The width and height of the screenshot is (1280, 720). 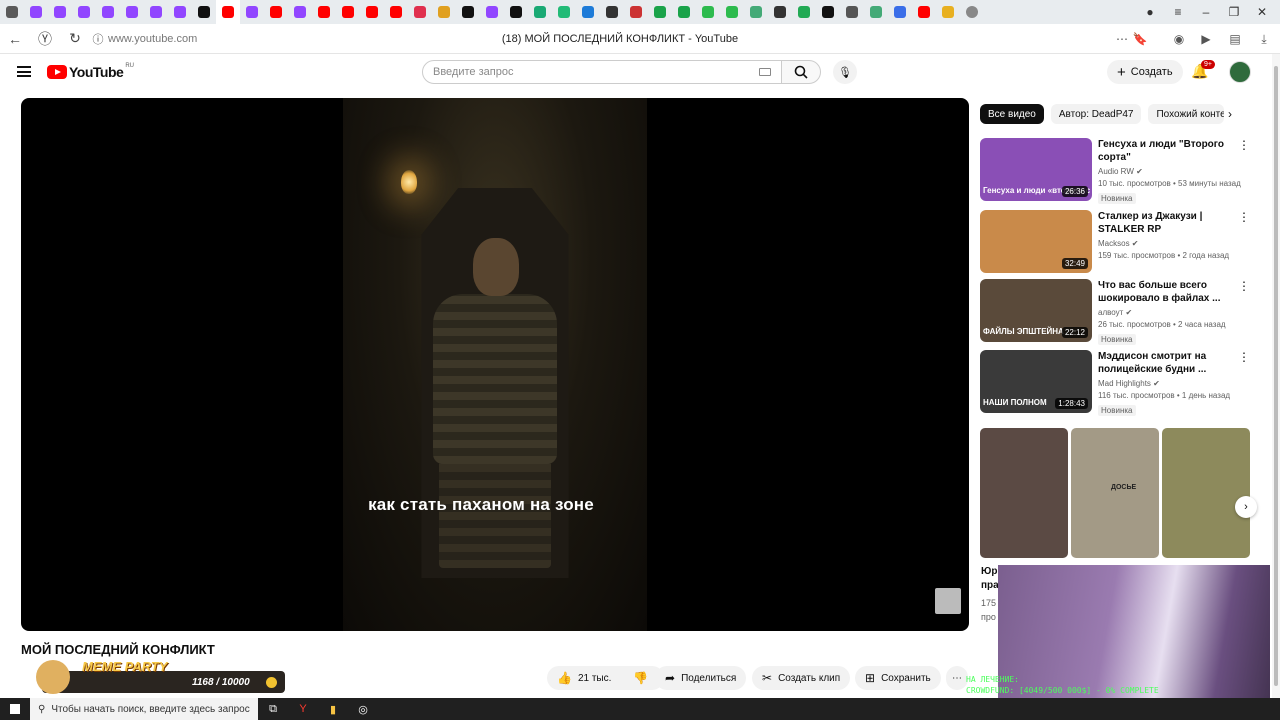 What do you see at coordinates (12, 12) in the screenshot?
I see `tab-speaker-icon` at bounding box center [12, 12].